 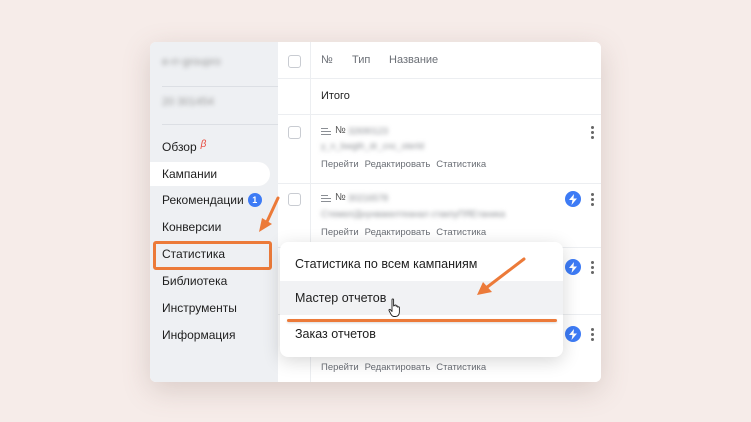 I want to click on sidebar-item-label: Рекомендации, so click(x=203, y=200).